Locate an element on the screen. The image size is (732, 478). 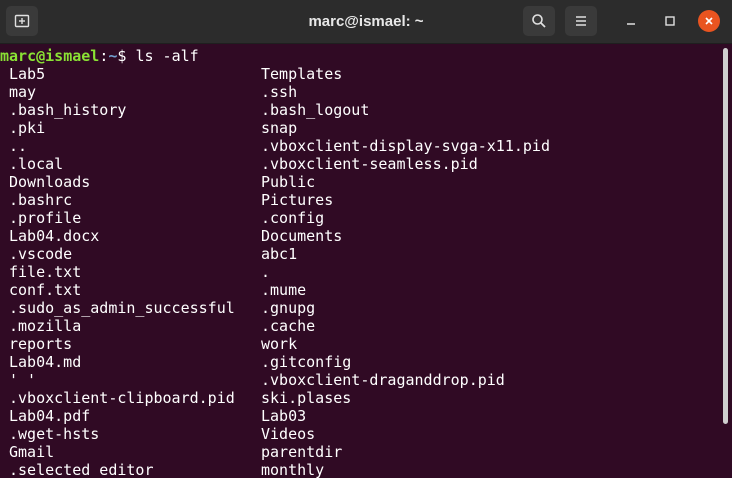
listing-entry-right: .gitconfig is located at coordinates (306, 362).